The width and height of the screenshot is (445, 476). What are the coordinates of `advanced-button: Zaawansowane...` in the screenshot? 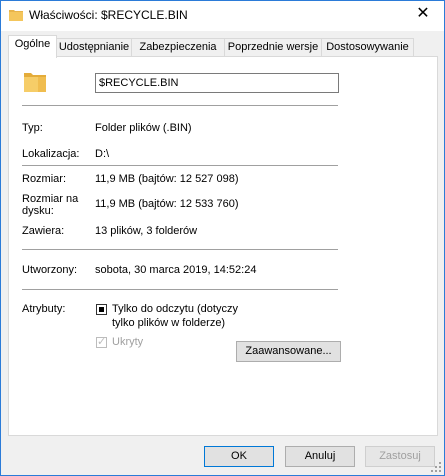 It's located at (288, 351).